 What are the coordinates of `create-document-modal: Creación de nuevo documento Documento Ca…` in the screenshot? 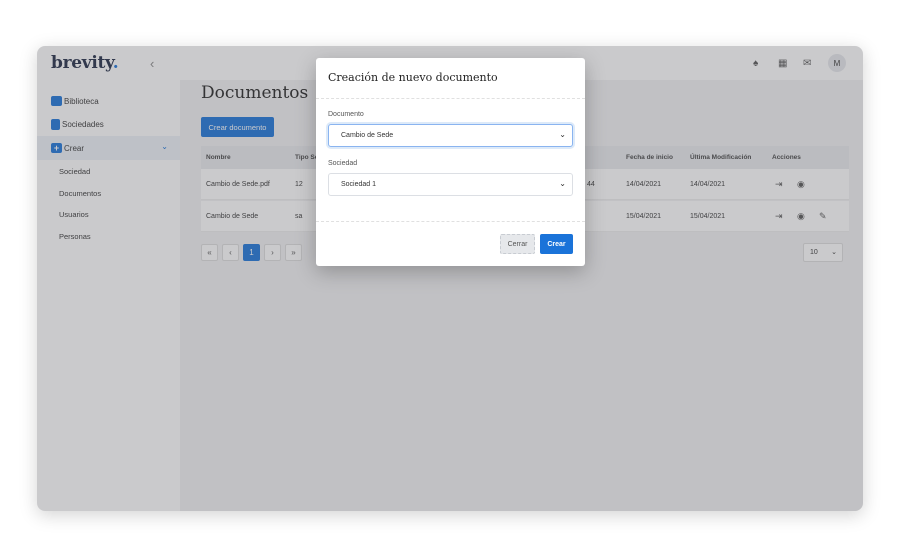 It's located at (450, 162).